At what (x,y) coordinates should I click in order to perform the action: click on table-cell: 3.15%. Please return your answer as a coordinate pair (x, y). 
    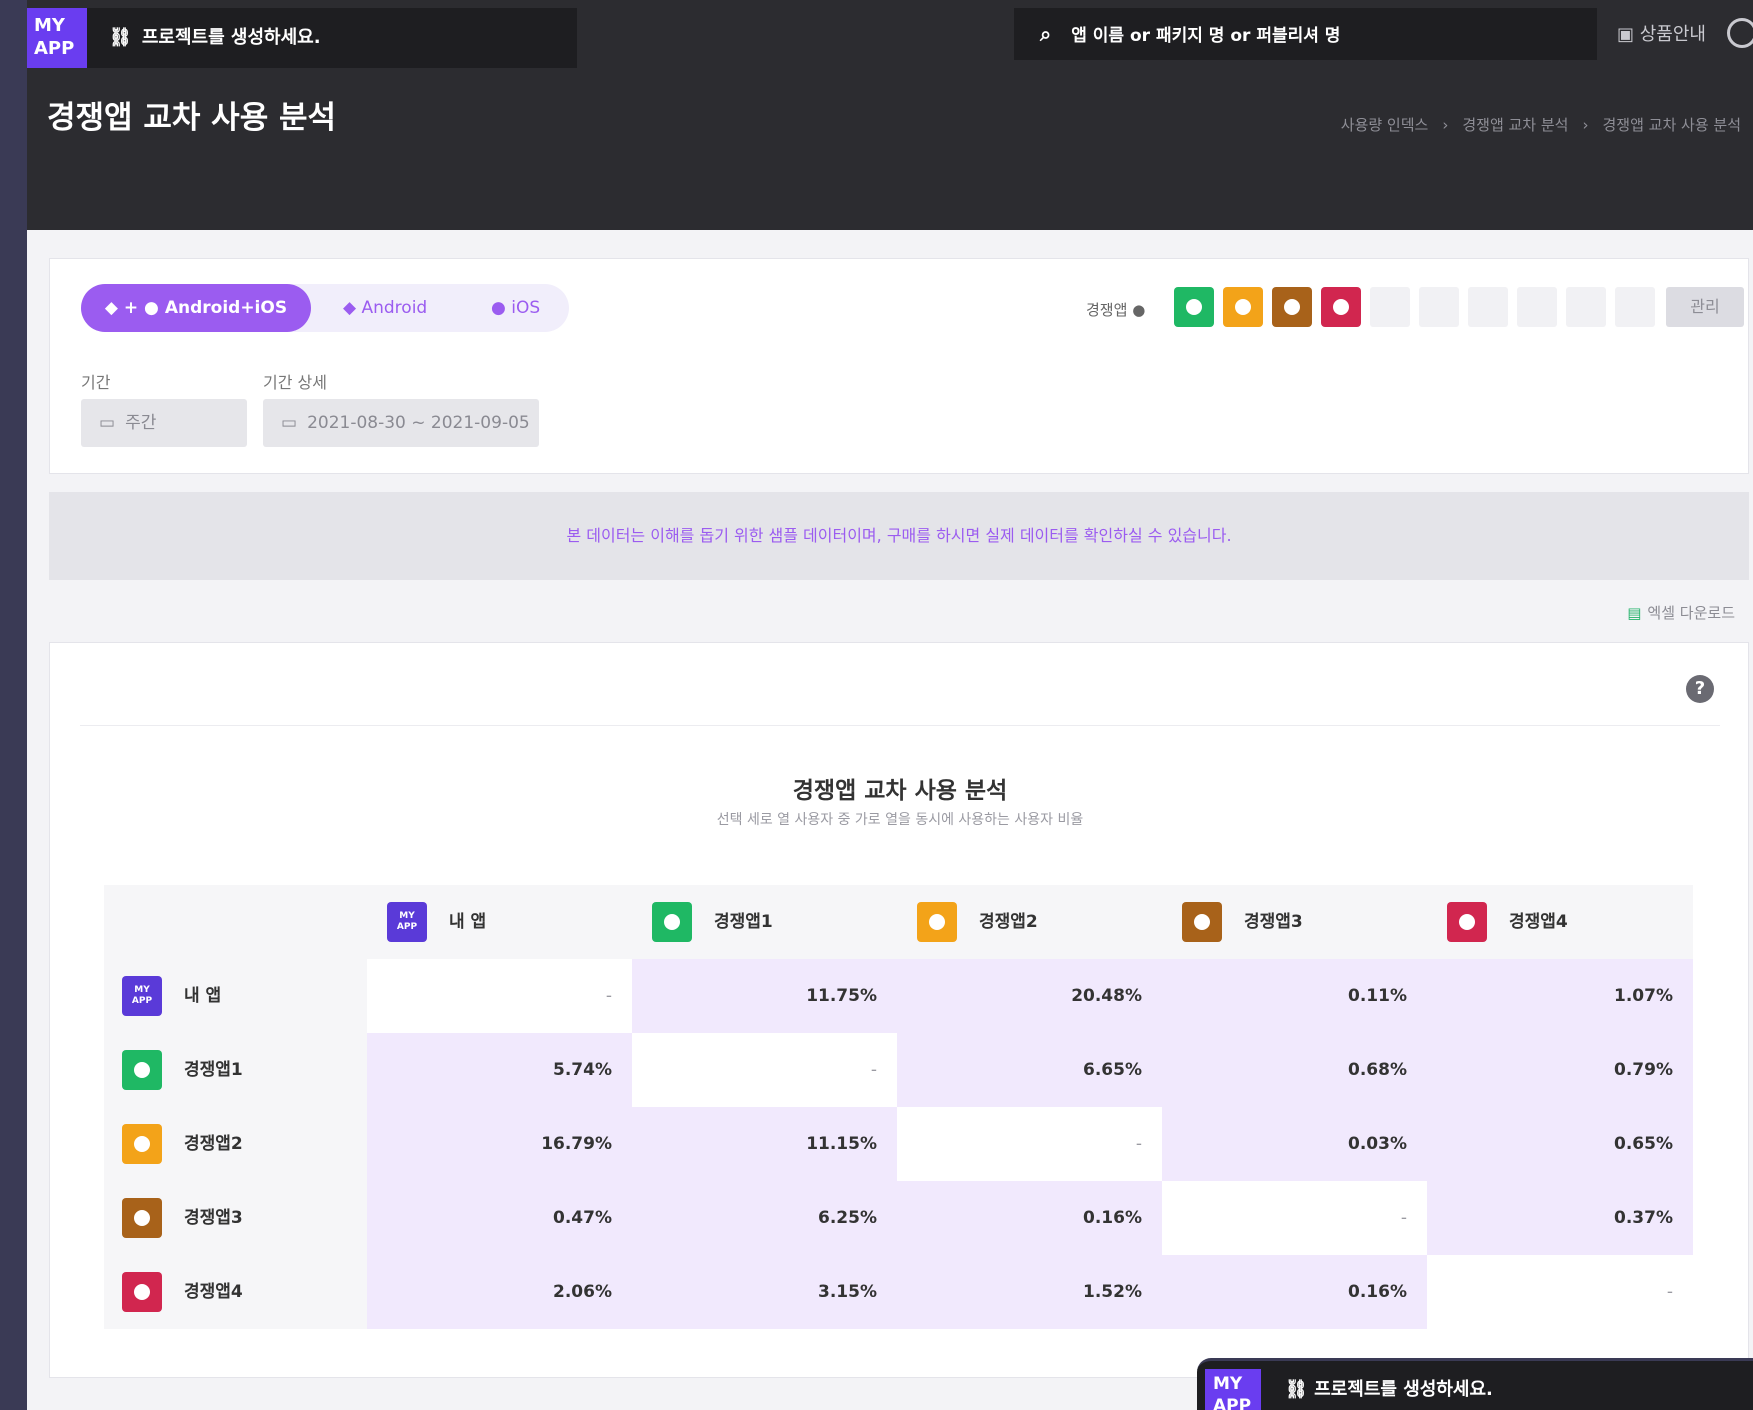
    Looking at the image, I should click on (764, 1292).